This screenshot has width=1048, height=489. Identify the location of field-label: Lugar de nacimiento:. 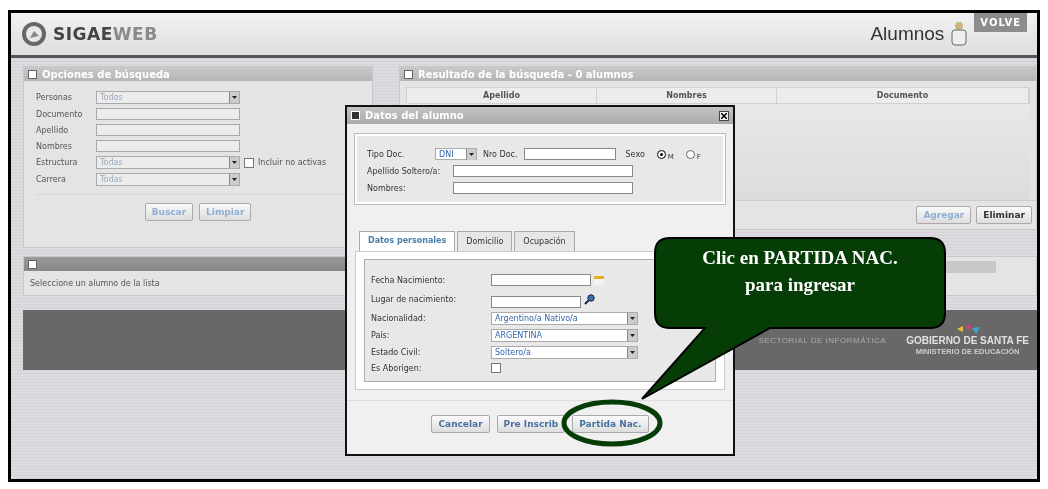
(414, 299).